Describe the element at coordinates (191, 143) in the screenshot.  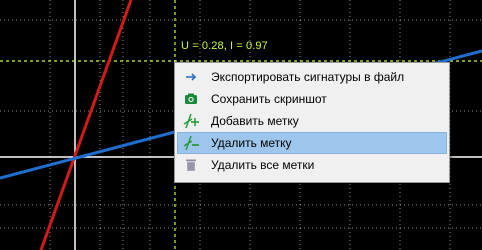
I see `remove-marker-icon` at that location.